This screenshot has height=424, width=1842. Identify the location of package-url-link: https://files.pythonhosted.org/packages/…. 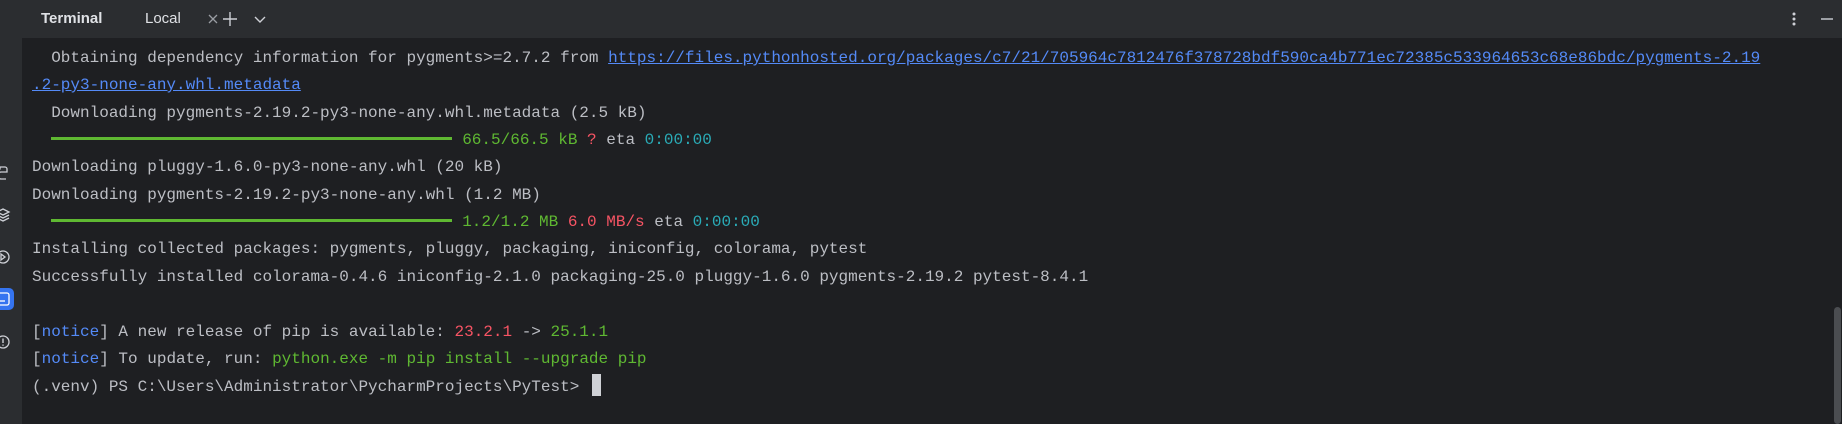
(1184, 58).